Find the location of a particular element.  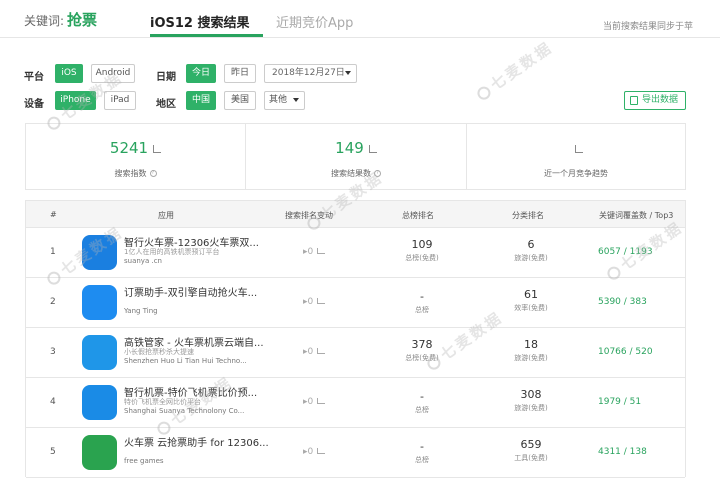

col-total-rank: 总榜排名 is located at coordinates (418, 215).